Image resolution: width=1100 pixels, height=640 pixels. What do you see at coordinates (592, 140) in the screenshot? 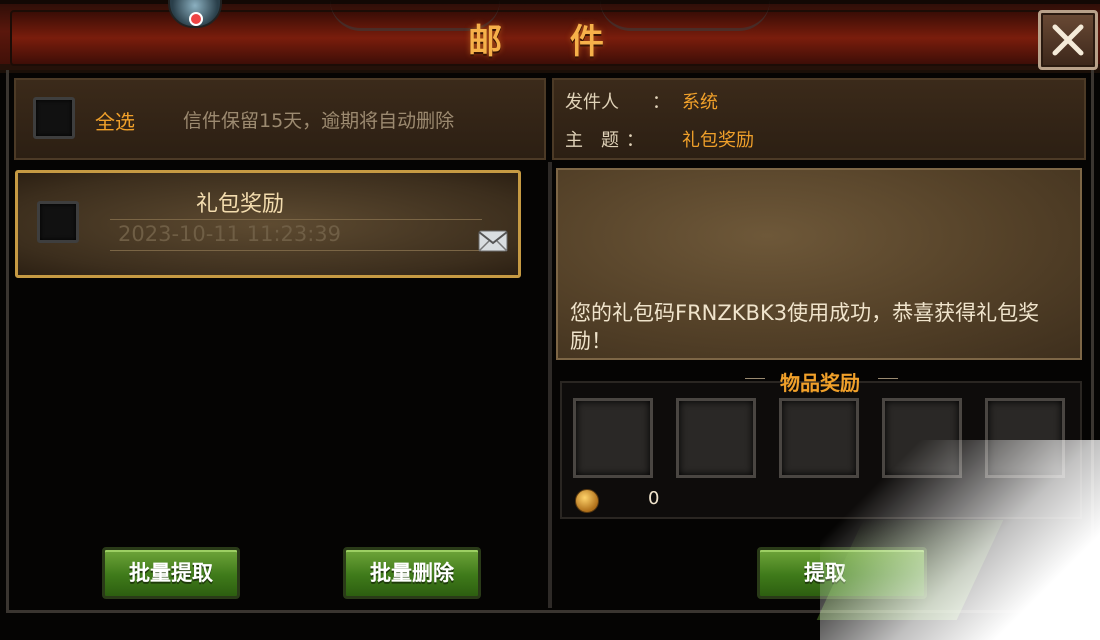
I see `subject-label: 主 题` at bounding box center [592, 140].